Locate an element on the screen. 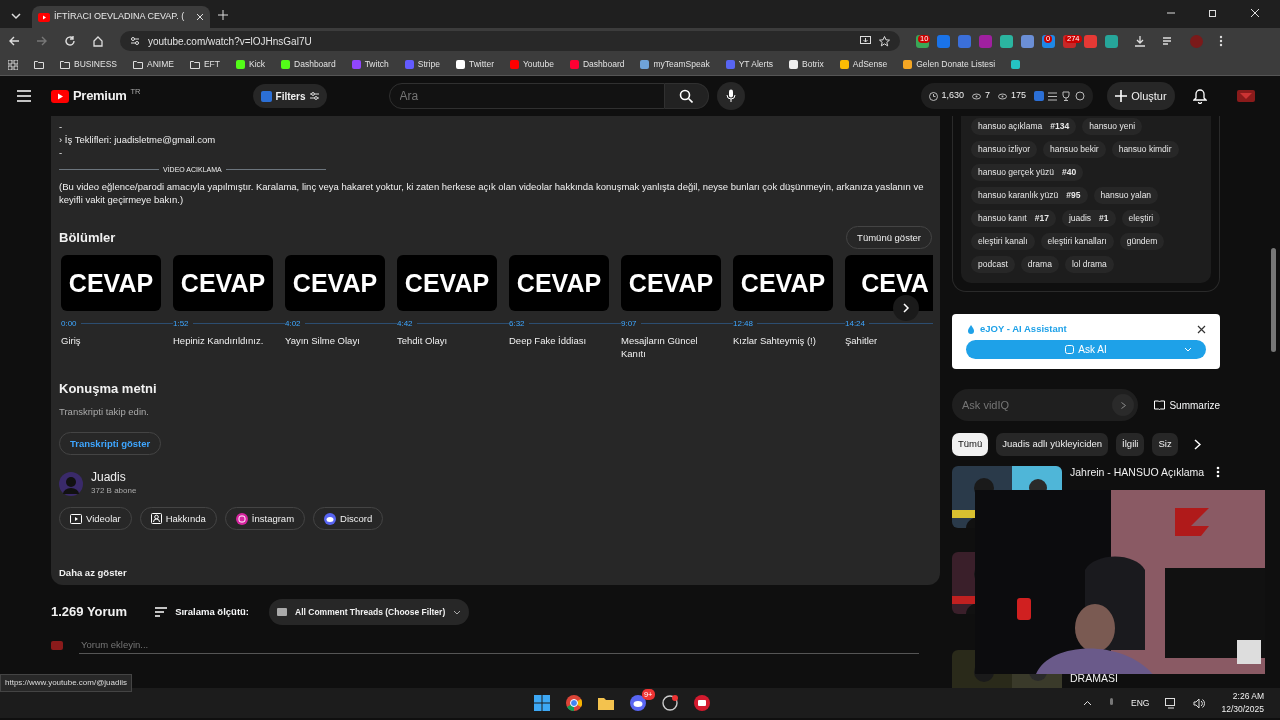 The image size is (1280, 720). tag-chip: eleştiri kanalı is located at coordinates (1003, 241).